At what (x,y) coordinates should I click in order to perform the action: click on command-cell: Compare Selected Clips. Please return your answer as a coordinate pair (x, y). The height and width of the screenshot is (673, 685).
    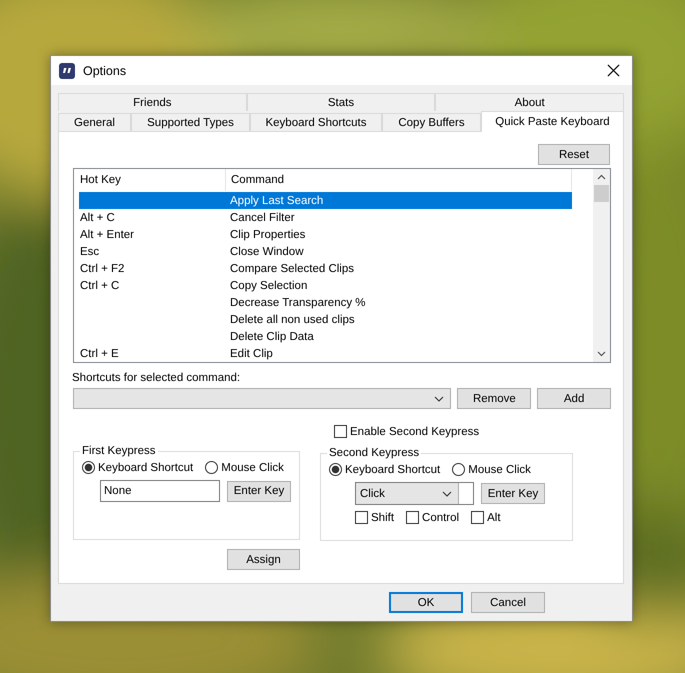
    Looking at the image, I should click on (292, 268).